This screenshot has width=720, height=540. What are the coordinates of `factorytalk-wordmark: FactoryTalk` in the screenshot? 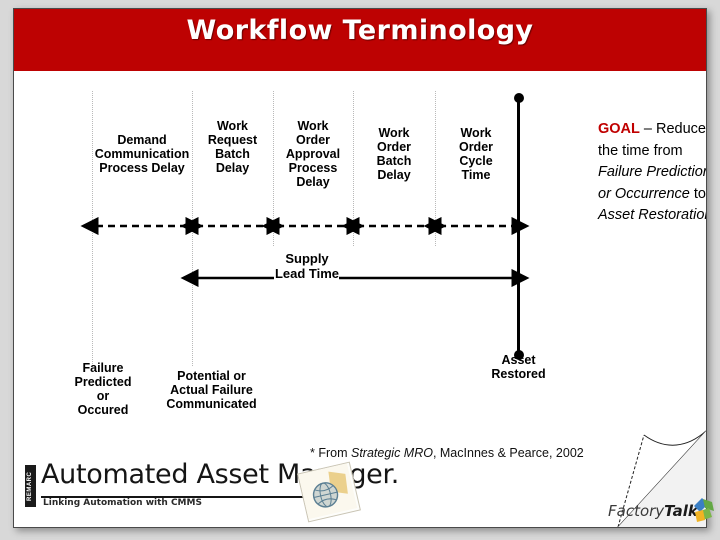 It's located at (653, 511).